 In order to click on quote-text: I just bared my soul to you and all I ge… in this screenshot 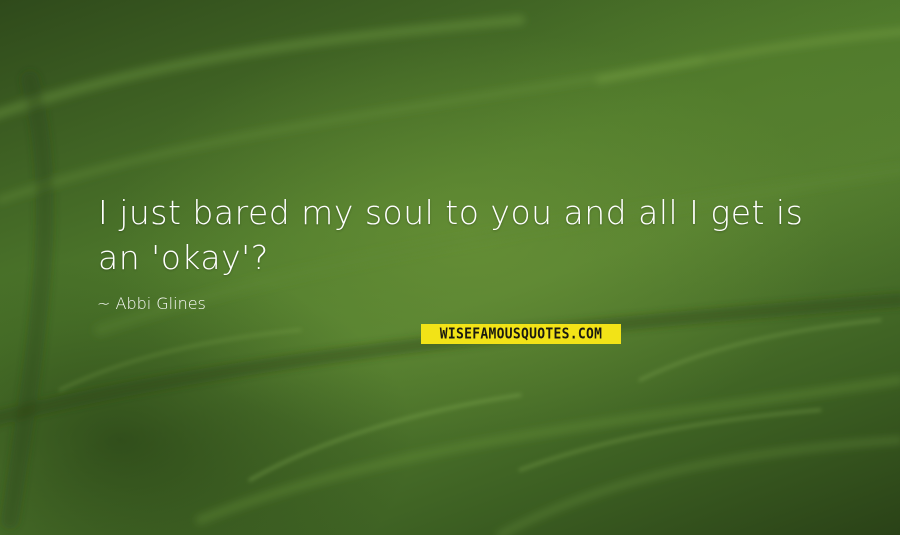, I will do `click(451, 235)`.